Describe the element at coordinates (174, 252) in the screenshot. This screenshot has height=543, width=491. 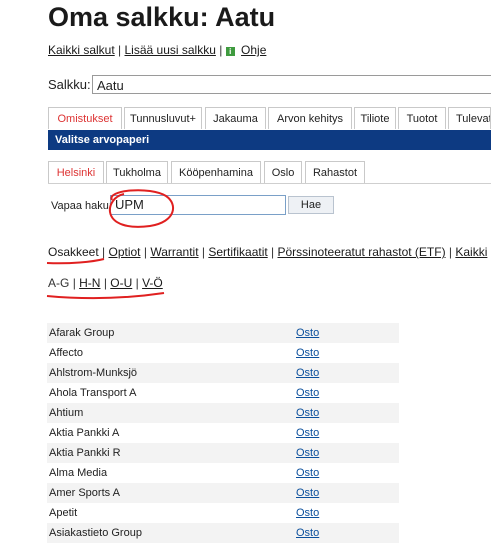
I see `category-link-warrantit: Warrantit` at that location.